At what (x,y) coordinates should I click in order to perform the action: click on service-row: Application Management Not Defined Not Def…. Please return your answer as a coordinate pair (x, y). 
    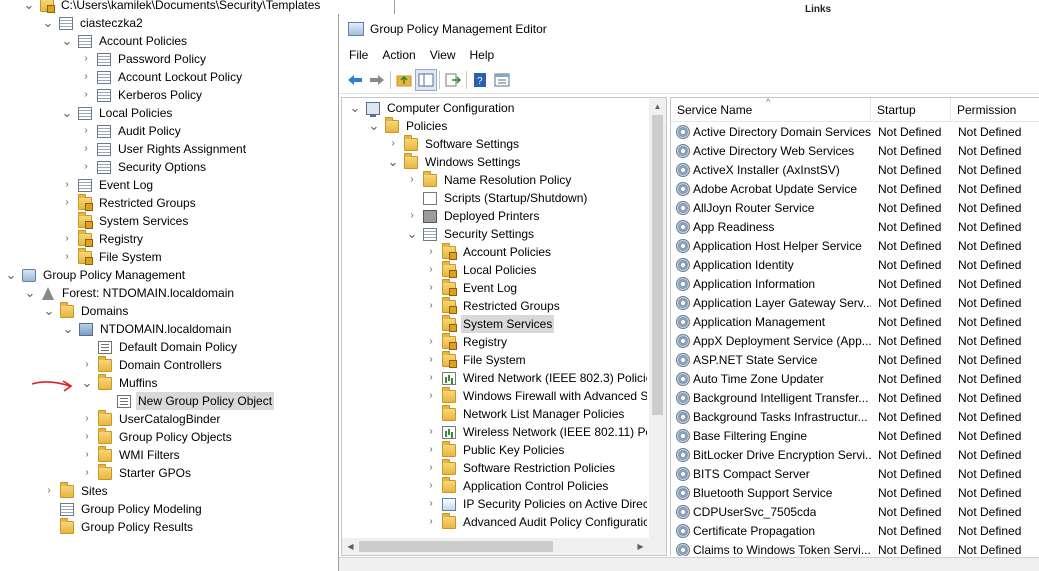
    Looking at the image, I should click on (855, 321).